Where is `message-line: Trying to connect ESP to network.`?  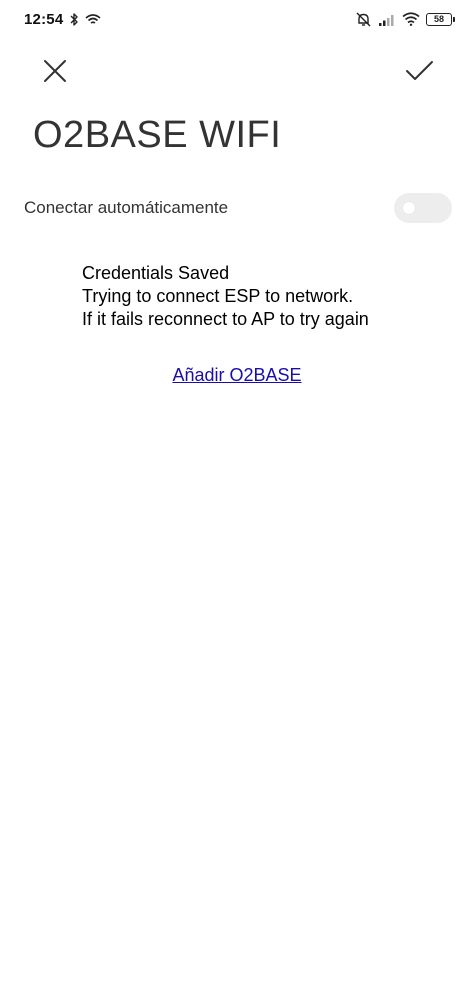 message-line: Trying to connect ESP to network. is located at coordinates (218, 296).